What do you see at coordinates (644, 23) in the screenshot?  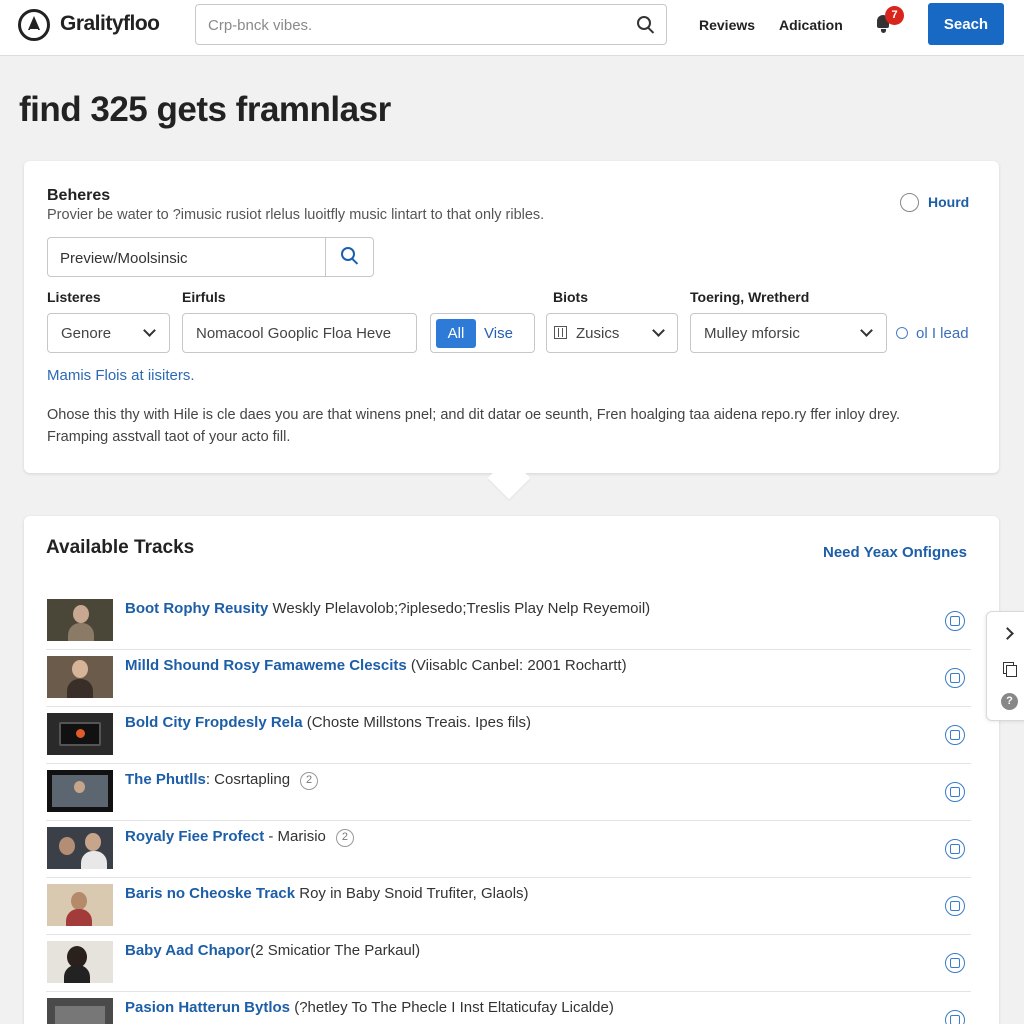 I see `search-icon` at bounding box center [644, 23].